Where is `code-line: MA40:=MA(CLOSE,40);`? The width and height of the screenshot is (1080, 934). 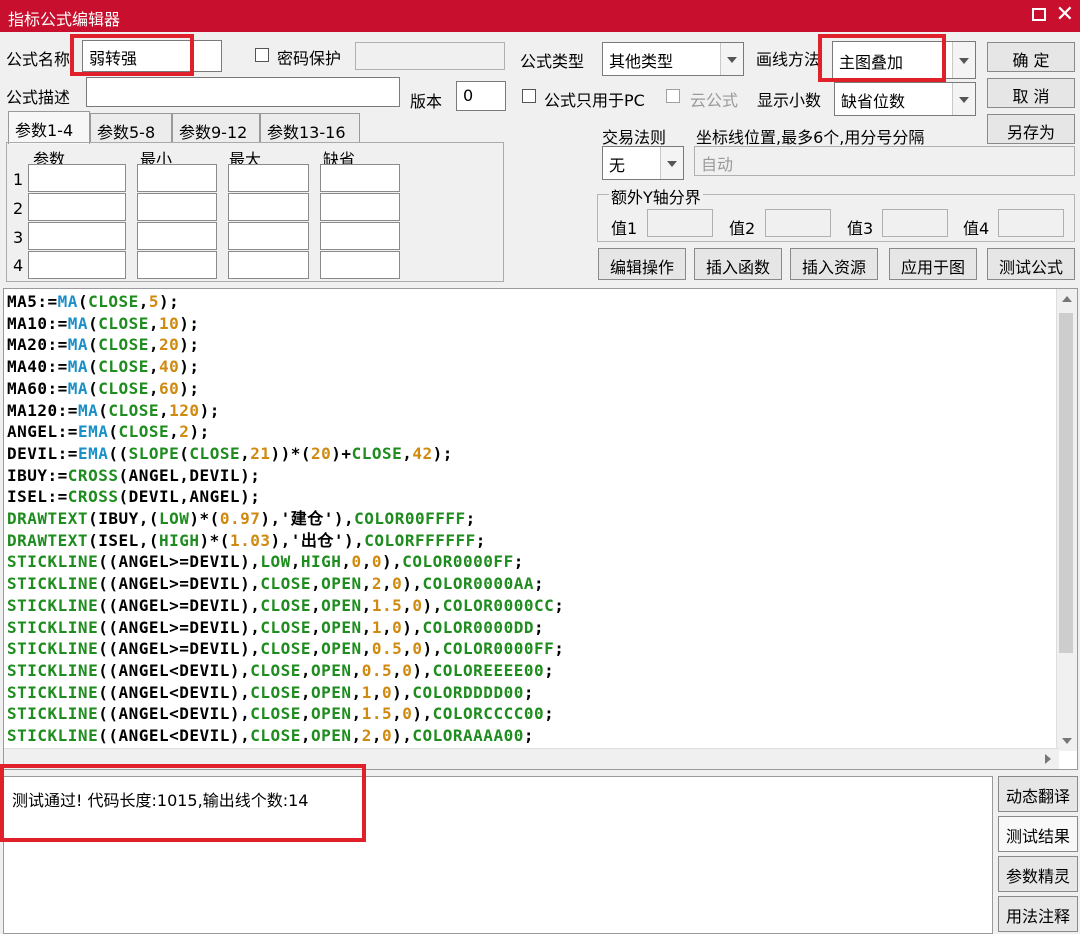 code-line: MA40:=MA(CLOSE,40); is located at coordinates (285, 367).